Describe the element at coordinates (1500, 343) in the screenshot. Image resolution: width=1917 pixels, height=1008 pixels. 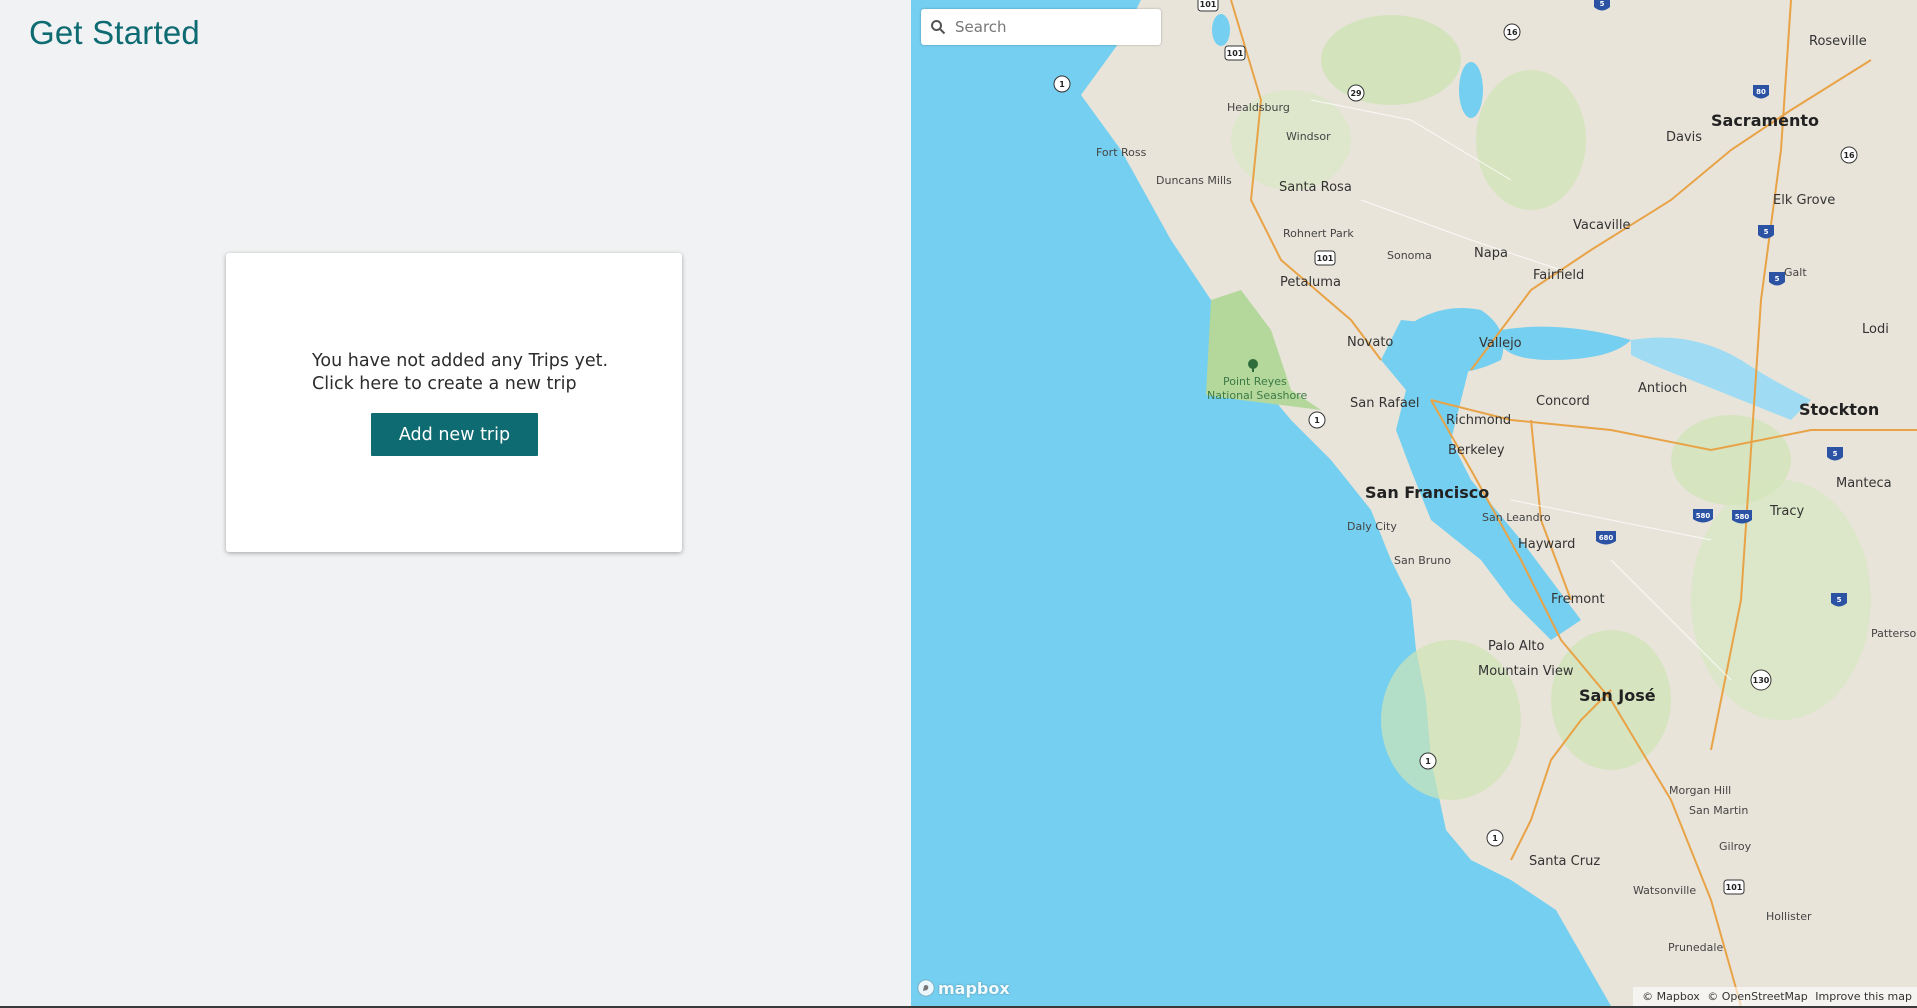
I see `city-label: Vallejo` at that location.